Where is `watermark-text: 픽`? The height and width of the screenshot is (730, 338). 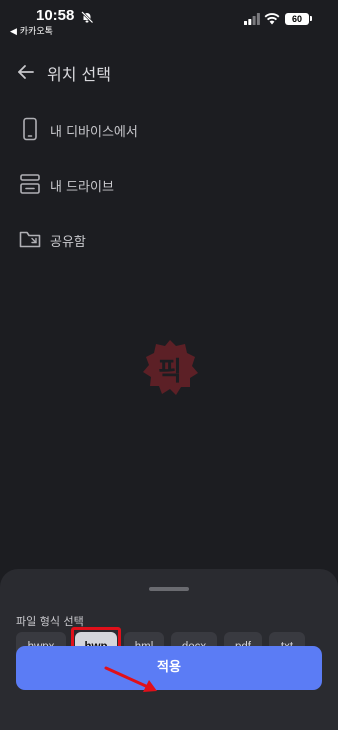
watermark-text: 픽 is located at coordinates (170, 372).